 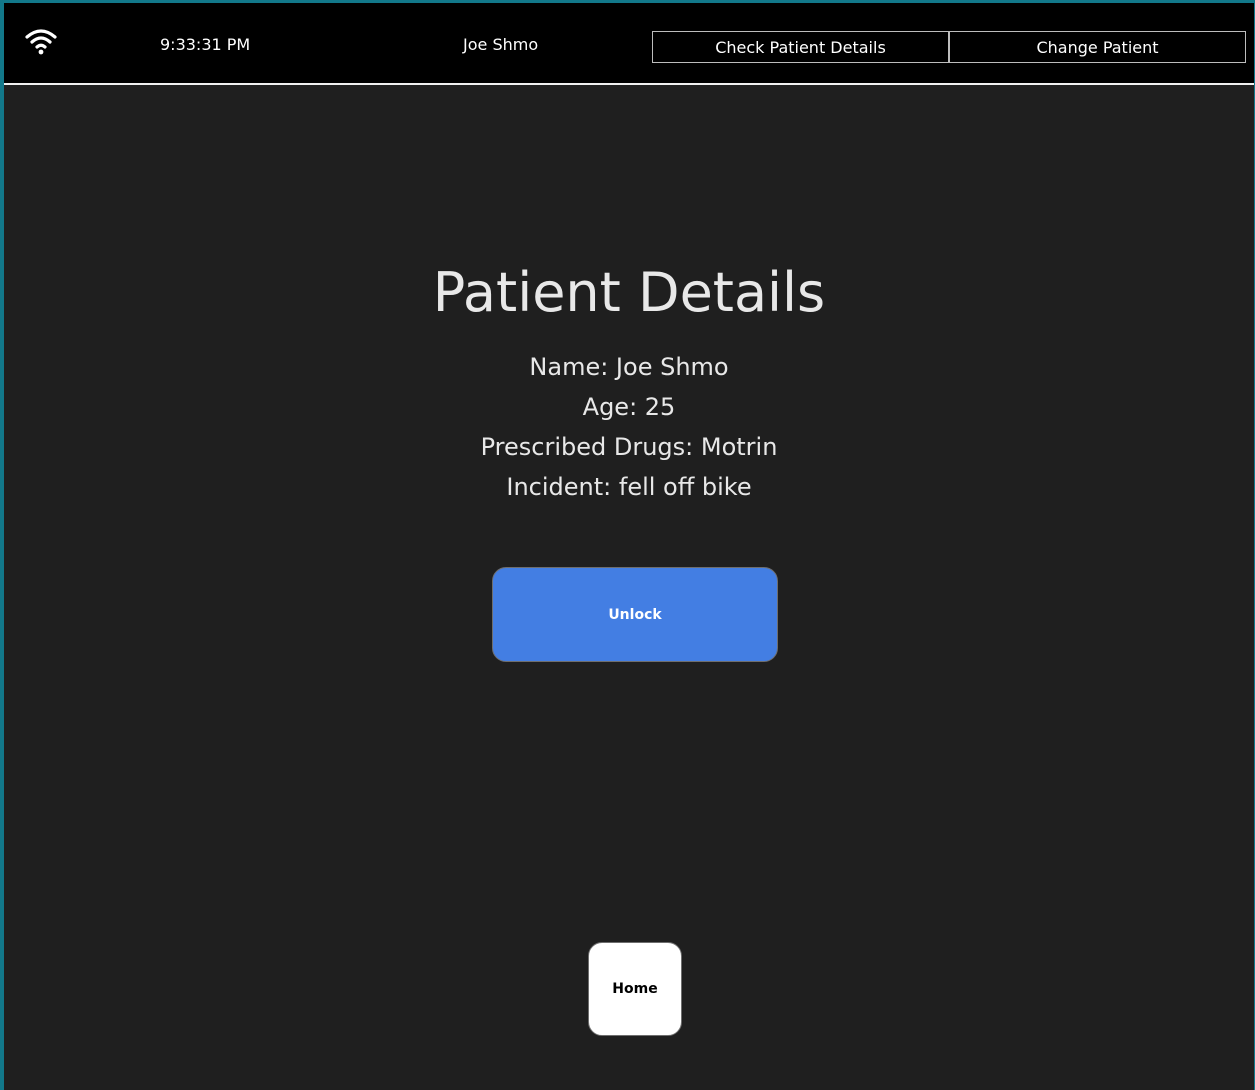 What do you see at coordinates (635, 614) in the screenshot?
I see `unlock-button: Unlock` at bounding box center [635, 614].